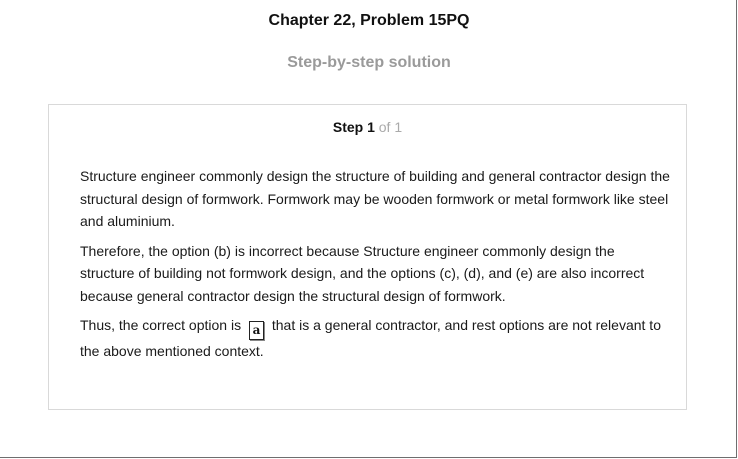 The height and width of the screenshot is (459, 738). Describe the element at coordinates (353, 127) in the screenshot. I see `step-label: Step 1` at that location.